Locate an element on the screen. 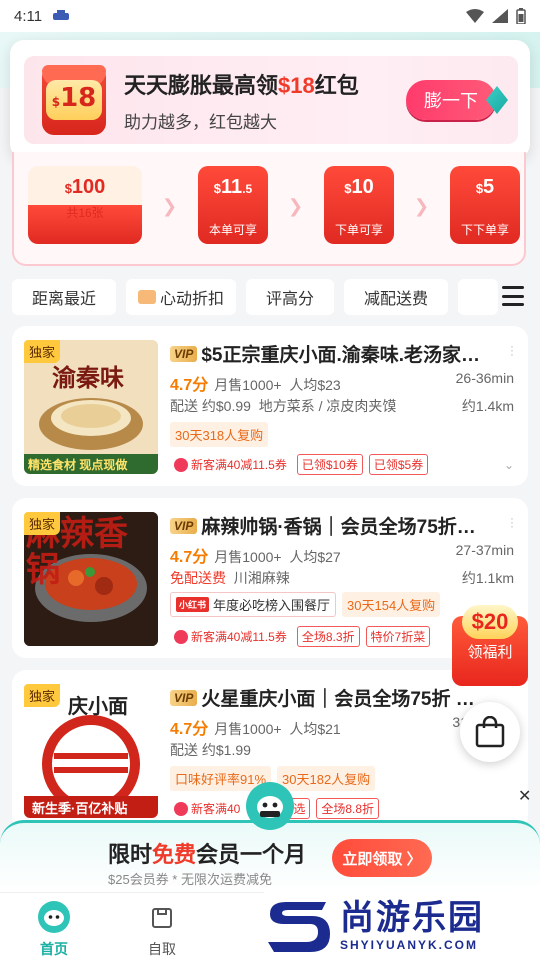  popup-text: 天天膨胀最高领$18红包 助力越多，红包越大 is located at coordinates (241, 100).